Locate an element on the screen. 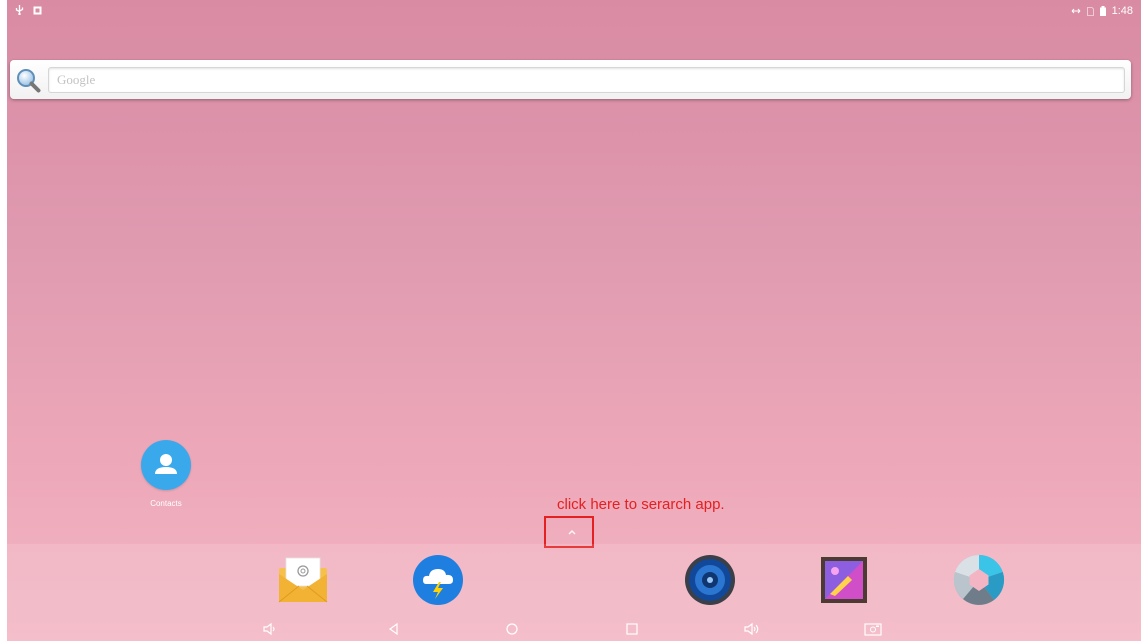 The width and height of the screenshot is (1141, 641). sync-icon is located at coordinates (1075, 11).